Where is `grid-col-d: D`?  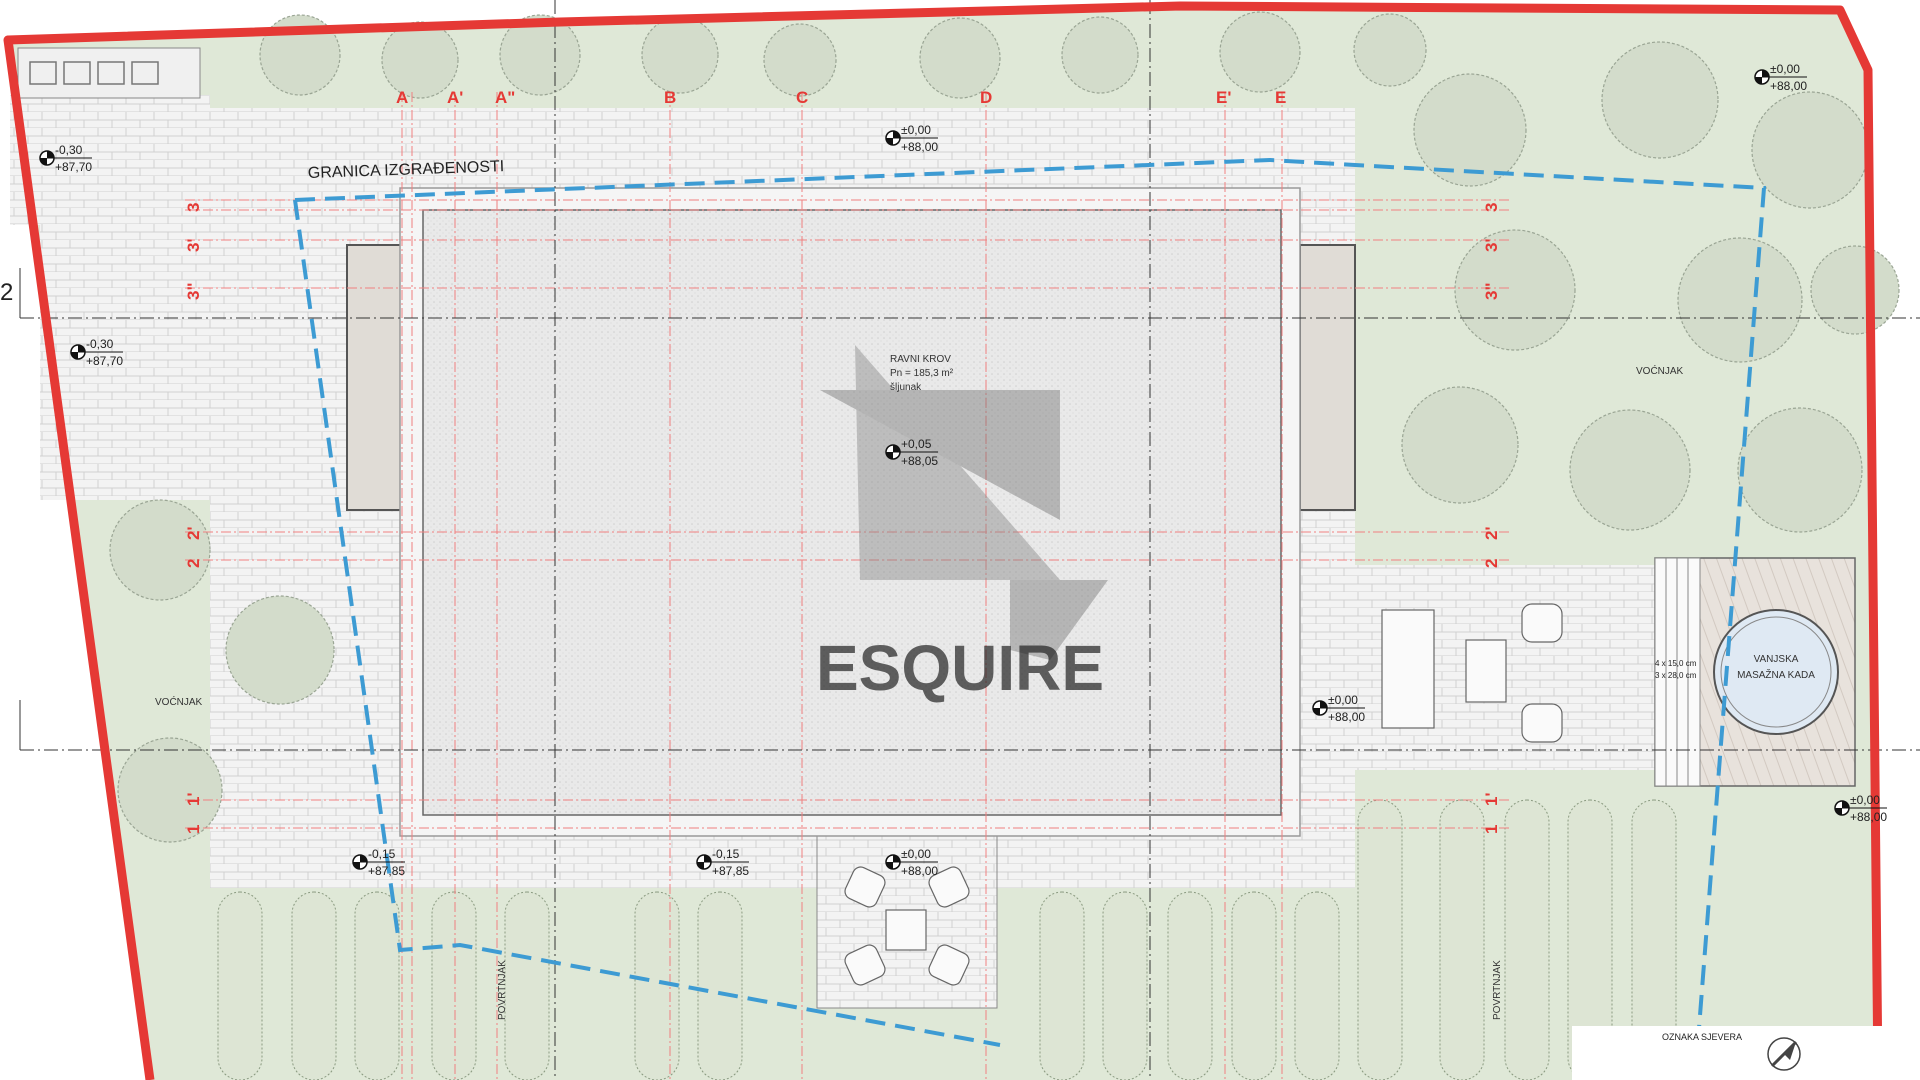 grid-col-d: D is located at coordinates (986, 97).